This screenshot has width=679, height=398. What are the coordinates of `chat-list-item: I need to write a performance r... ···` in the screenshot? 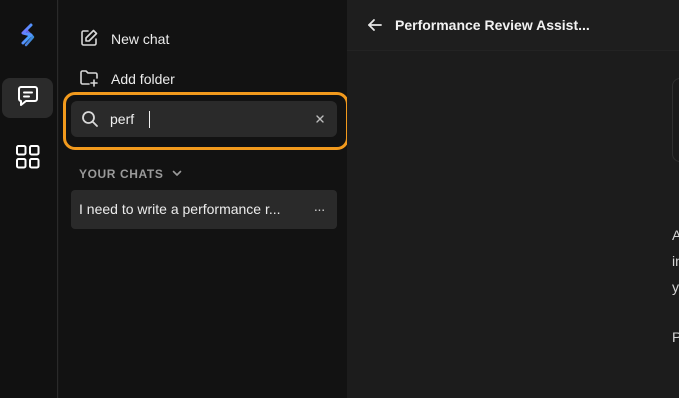 It's located at (204, 209).